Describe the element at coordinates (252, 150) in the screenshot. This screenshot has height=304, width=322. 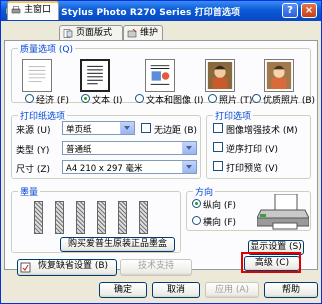
I see `reverse-order-label: 逆序打印 (V)` at that location.